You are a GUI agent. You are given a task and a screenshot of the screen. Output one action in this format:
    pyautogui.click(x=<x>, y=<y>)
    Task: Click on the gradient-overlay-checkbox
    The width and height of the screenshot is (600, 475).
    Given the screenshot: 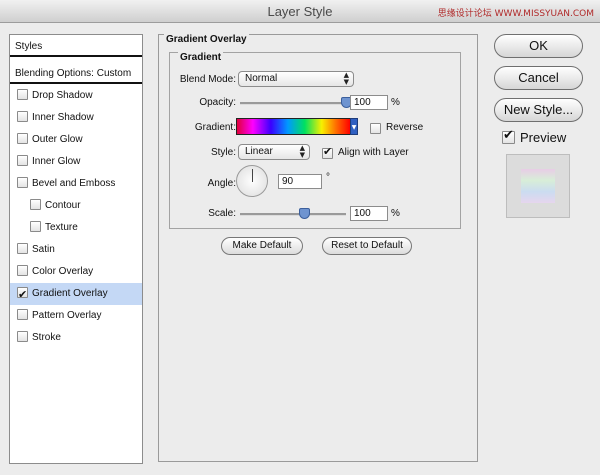 What is the action you would take?
    pyautogui.click(x=22, y=295)
    